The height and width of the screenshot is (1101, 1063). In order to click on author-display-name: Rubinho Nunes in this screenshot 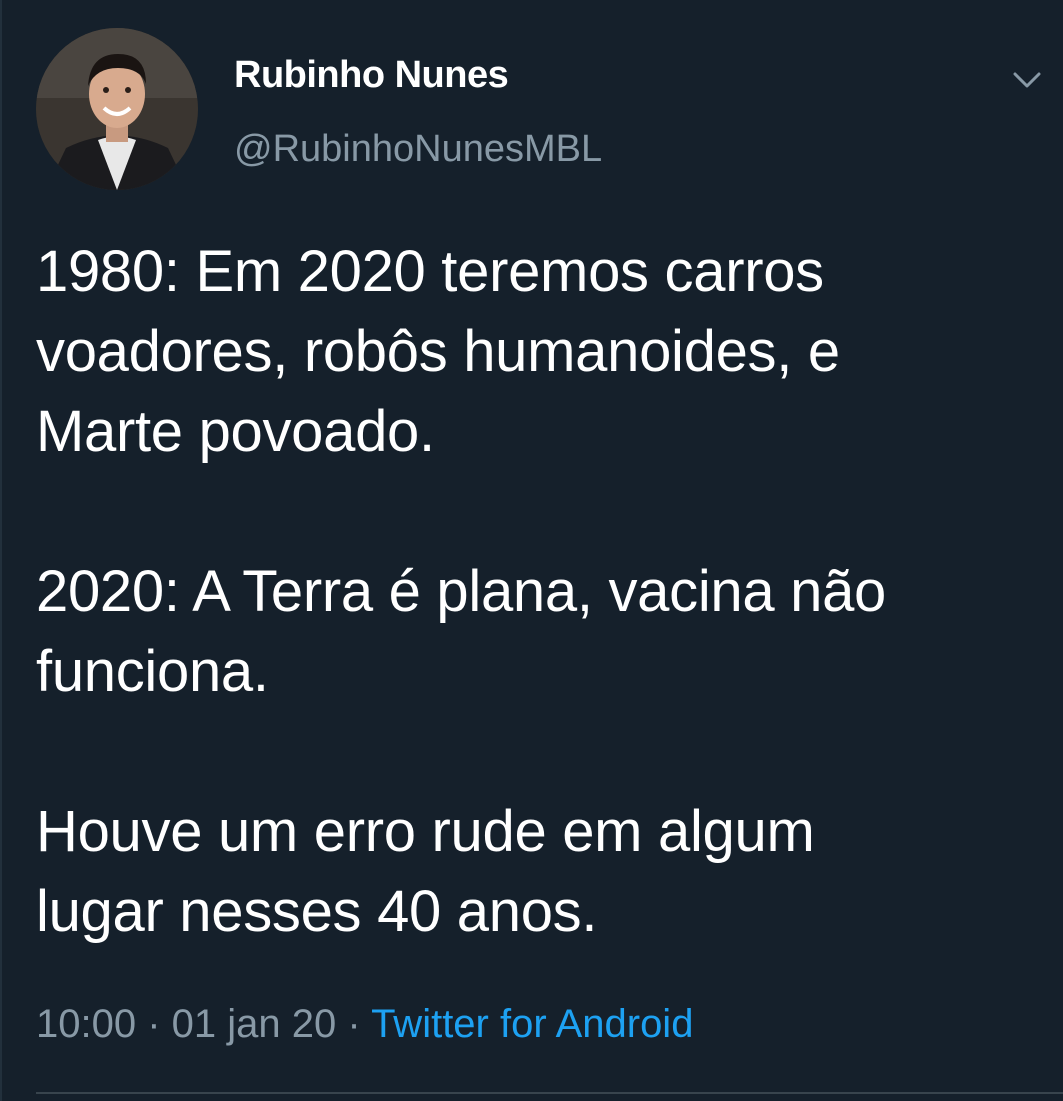, I will do `click(371, 75)`.